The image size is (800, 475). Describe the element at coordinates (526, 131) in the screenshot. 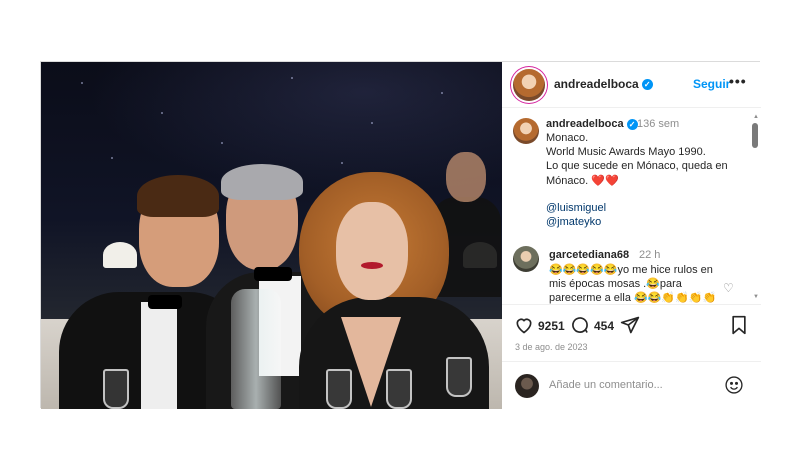

I see `caption-avatar` at that location.